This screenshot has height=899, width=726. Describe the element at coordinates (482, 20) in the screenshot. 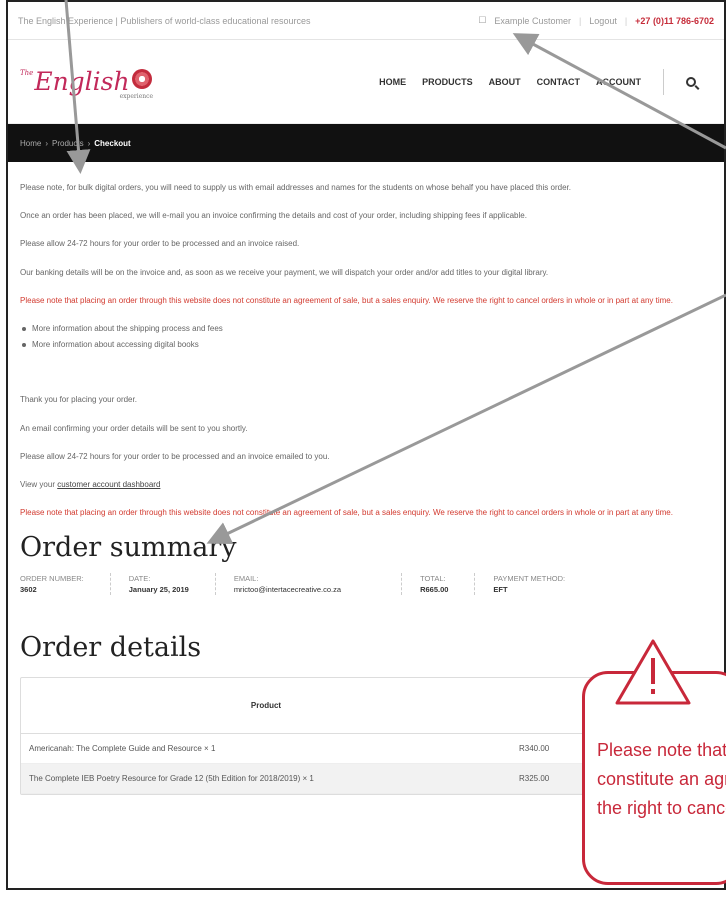

I see `user-icon: ☐` at that location.